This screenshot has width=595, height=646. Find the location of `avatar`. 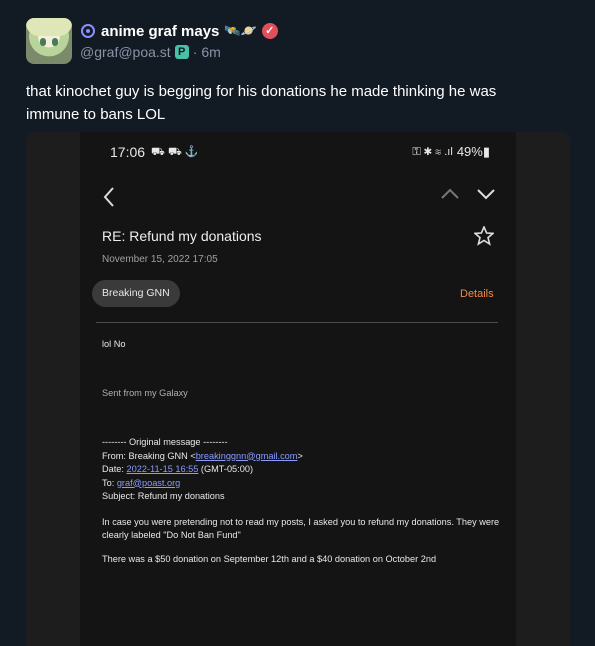

avatar is located at coordinates (49, 41).